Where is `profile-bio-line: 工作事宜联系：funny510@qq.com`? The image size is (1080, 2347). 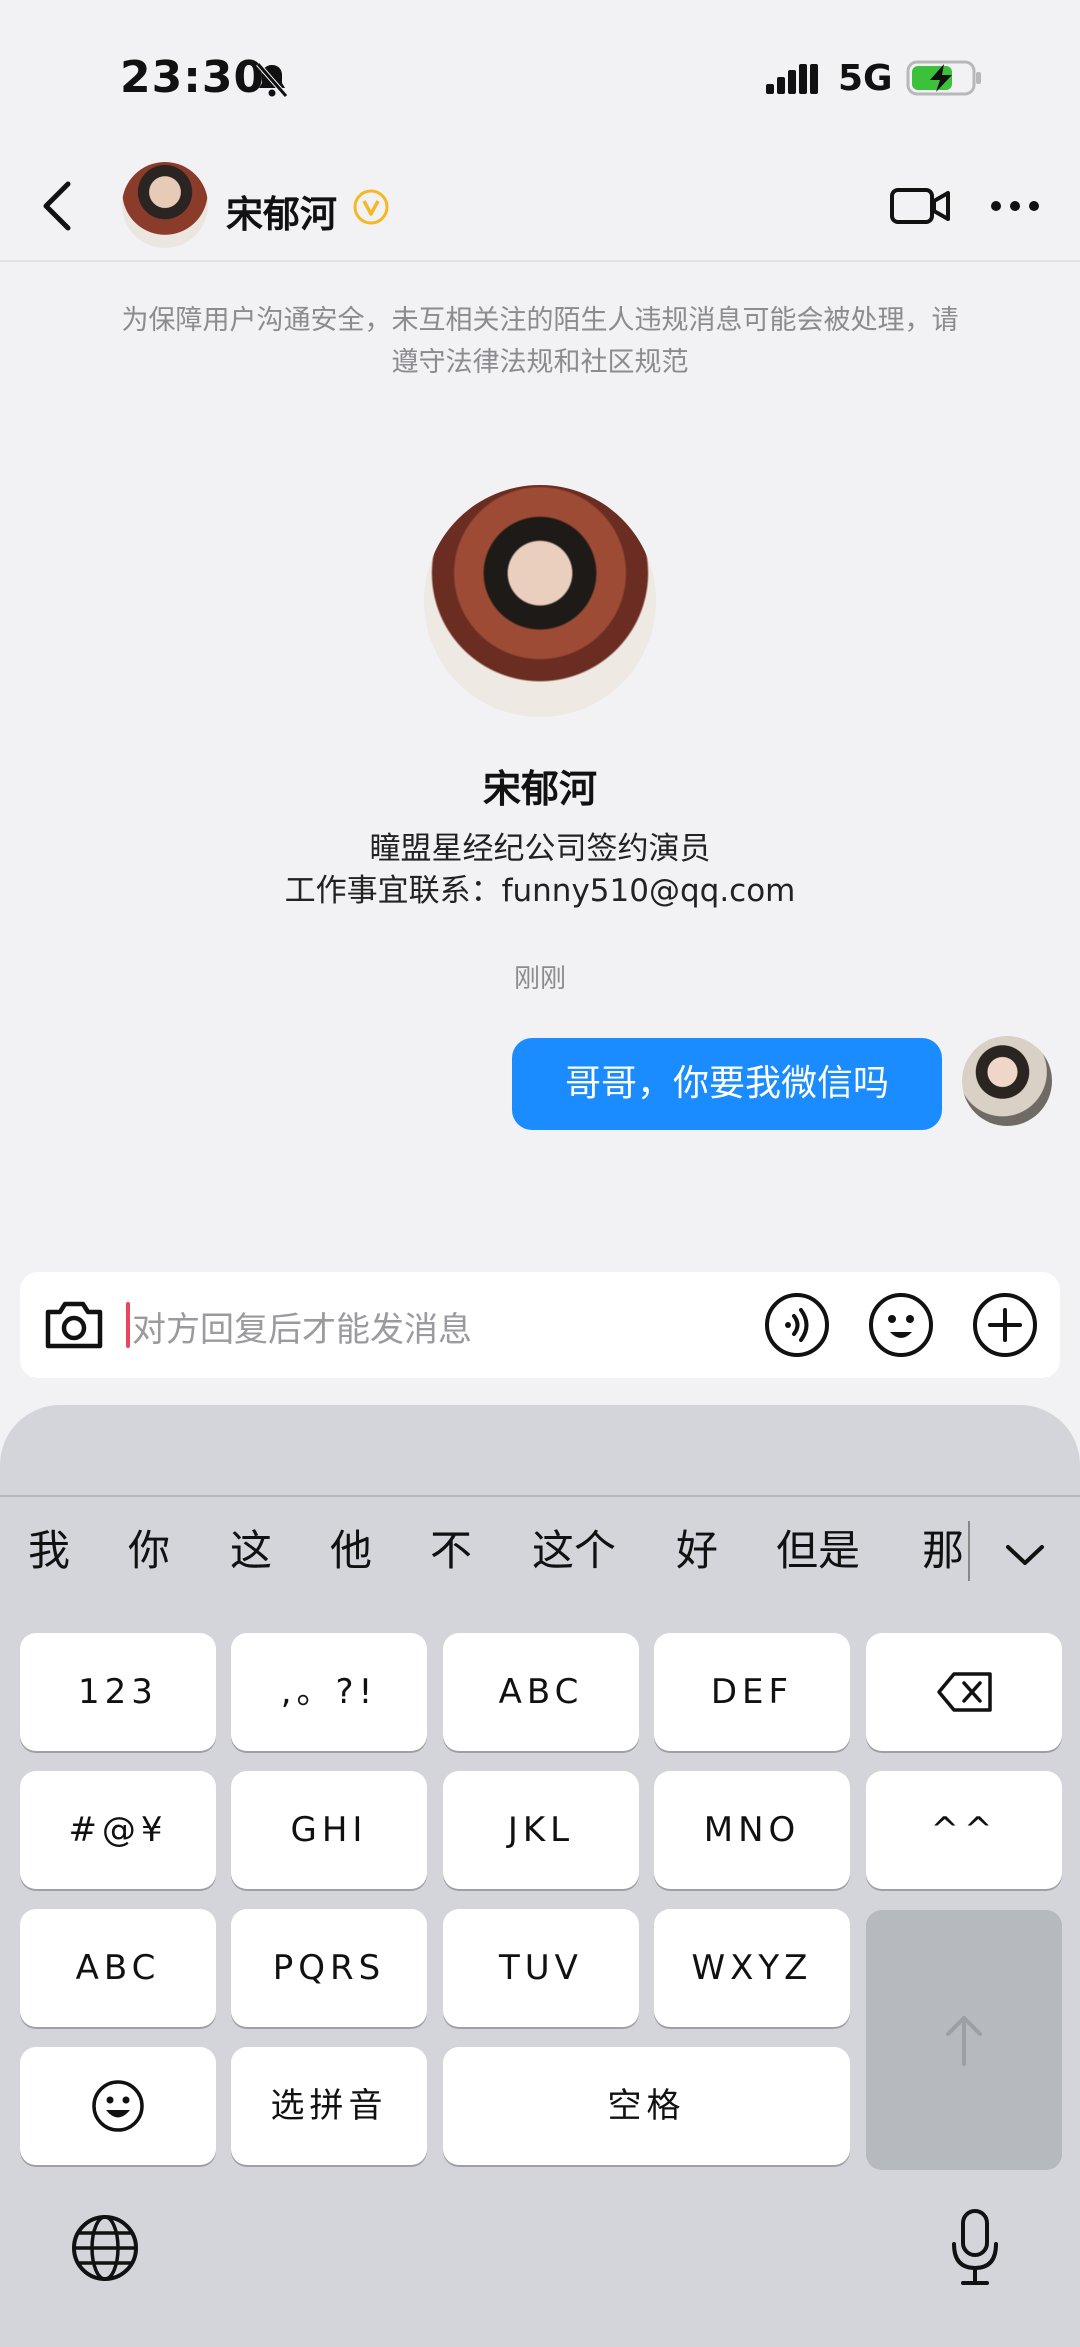
profile-bio-line: 工作事宜联系：funny510@qq.com is located at coordinates (540, 891).